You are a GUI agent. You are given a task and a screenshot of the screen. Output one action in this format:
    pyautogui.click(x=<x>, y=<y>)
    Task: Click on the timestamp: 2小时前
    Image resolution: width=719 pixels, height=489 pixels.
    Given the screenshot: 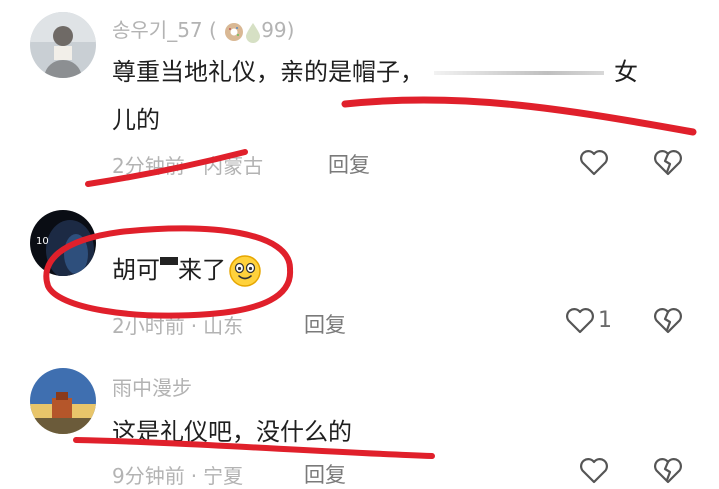 What is the action you would take?
    pyautogui.click(x=148, y=326)
    